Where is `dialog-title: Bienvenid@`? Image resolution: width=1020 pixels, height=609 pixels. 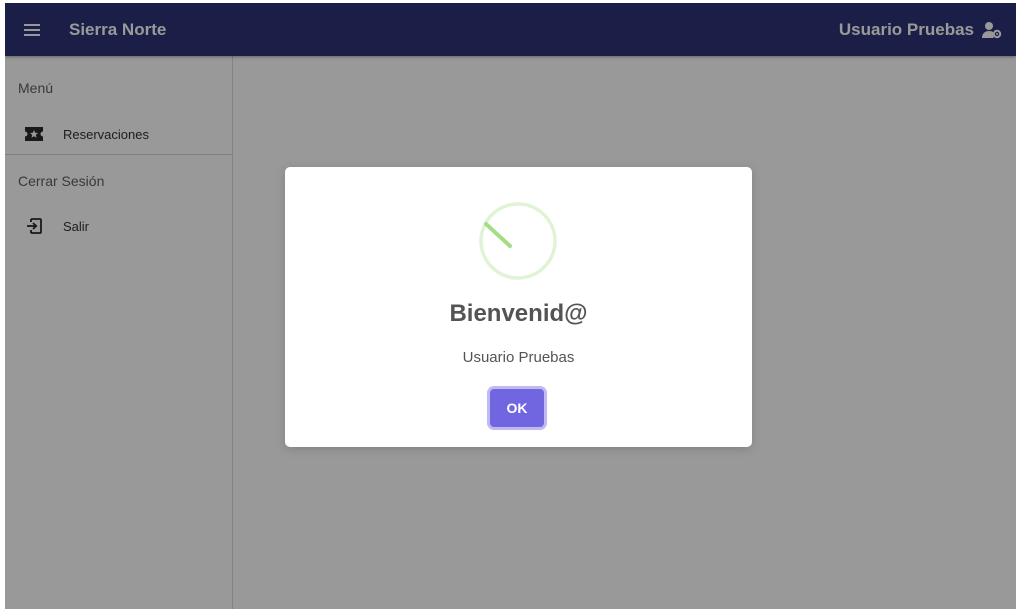 dialog-title: Bienvenid@ is located at coordinates (518, 313).